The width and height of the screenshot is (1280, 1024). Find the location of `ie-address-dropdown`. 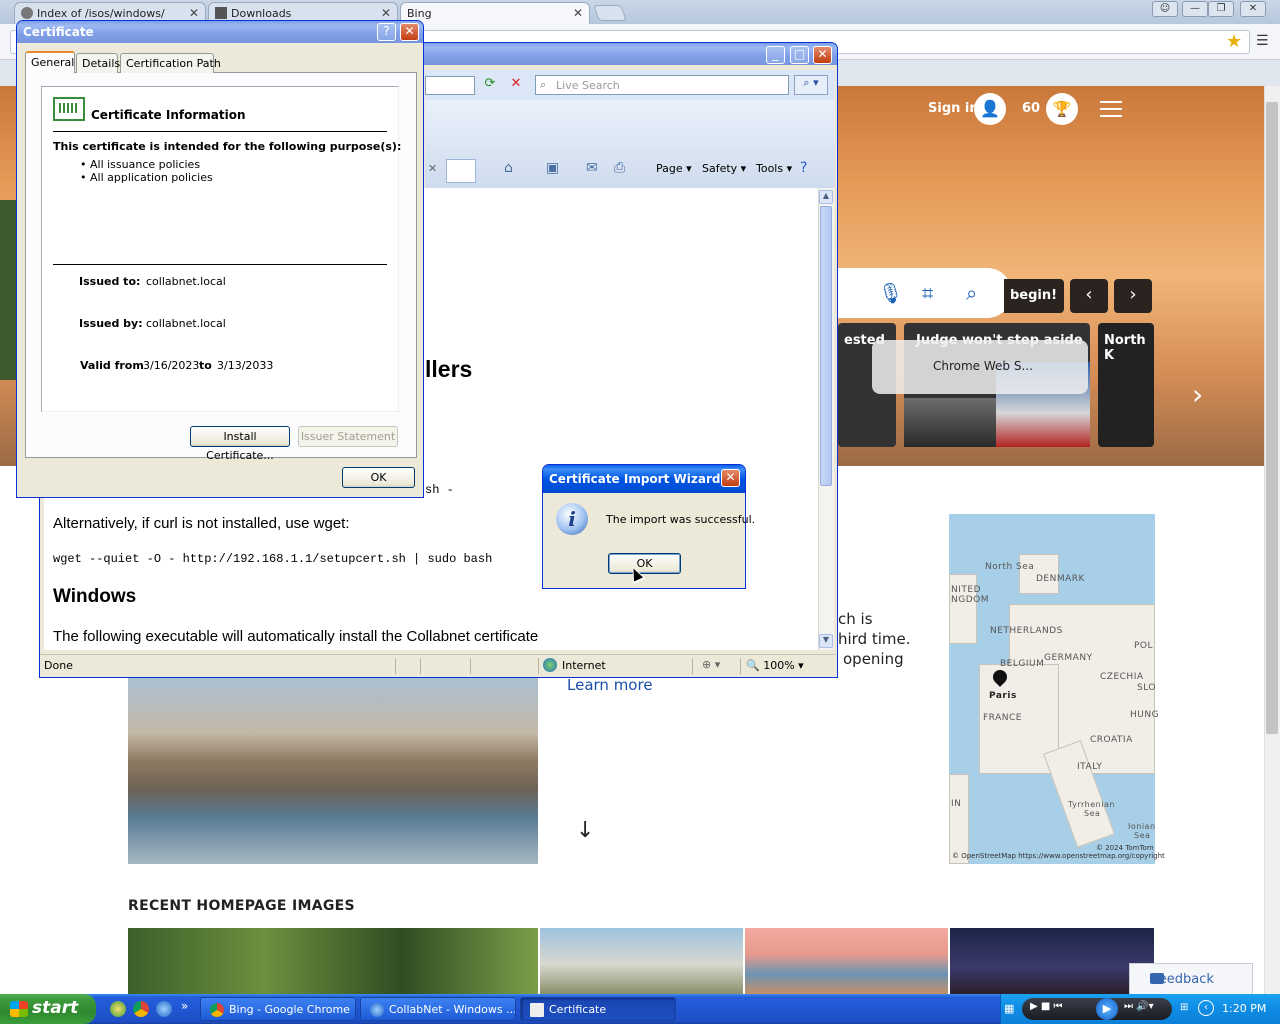

ie-address-dropdown is located at coordinates (450, 85).